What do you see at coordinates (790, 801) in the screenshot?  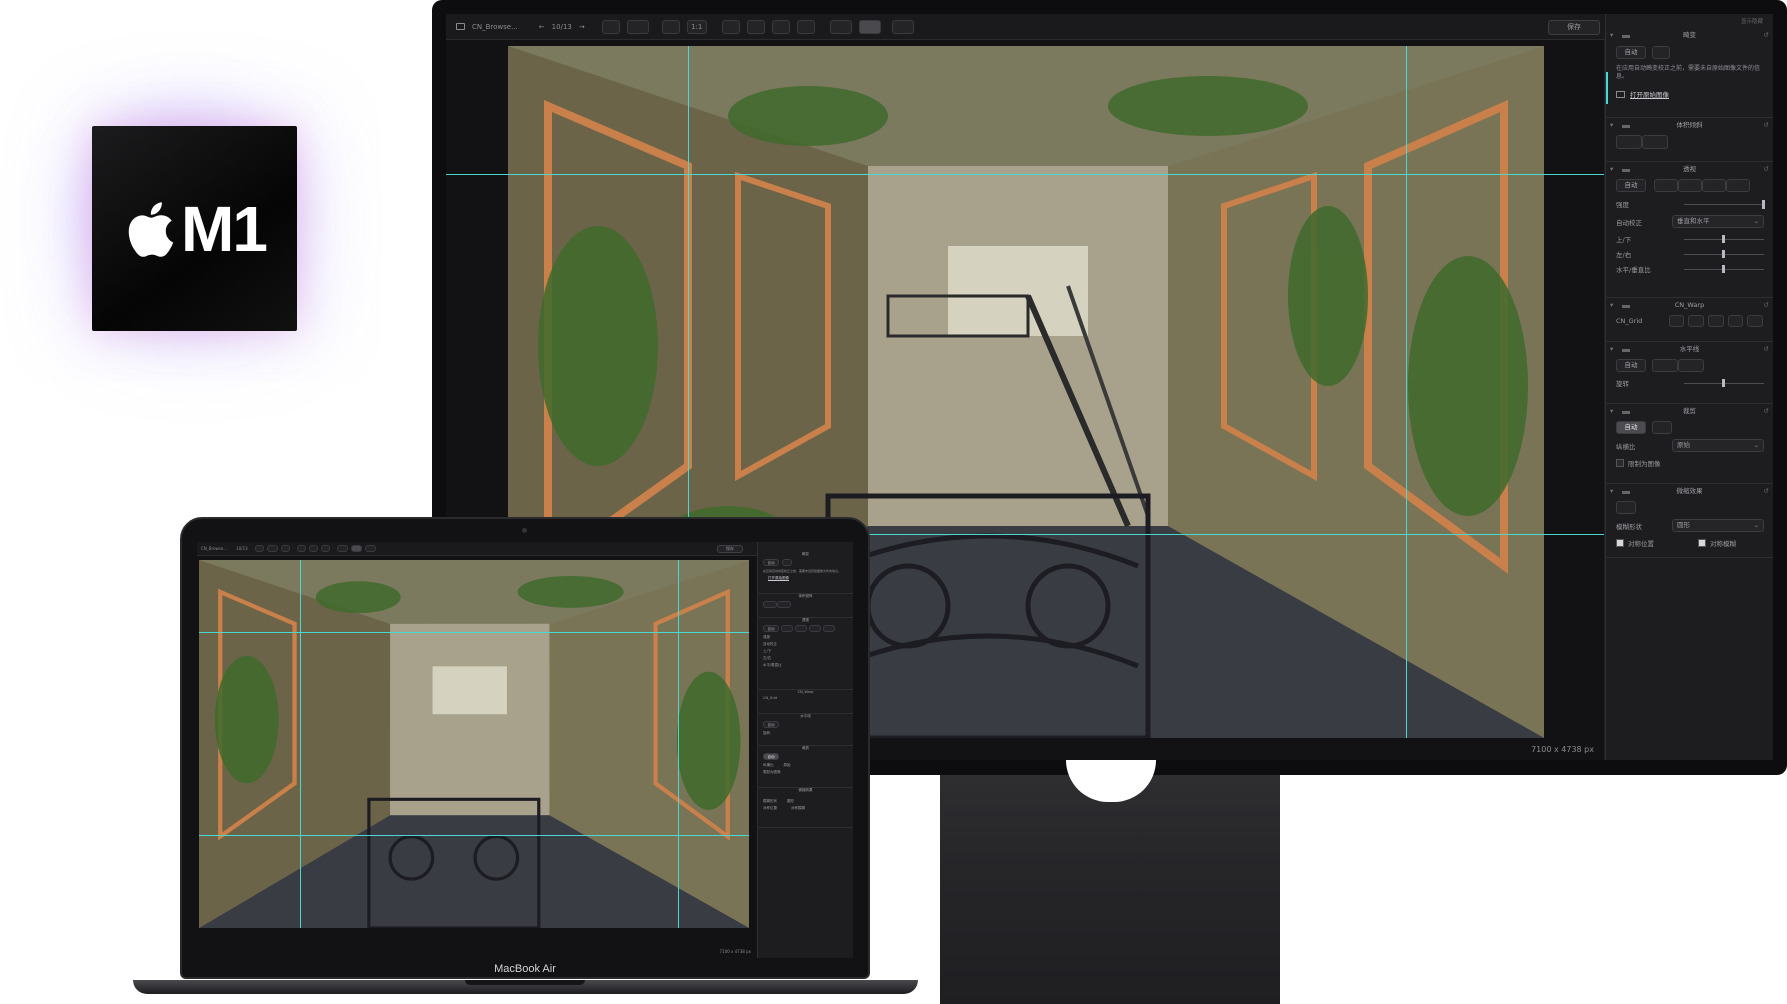 I see `blur-shape-select: 圆形` at bounding box center [790, 801].